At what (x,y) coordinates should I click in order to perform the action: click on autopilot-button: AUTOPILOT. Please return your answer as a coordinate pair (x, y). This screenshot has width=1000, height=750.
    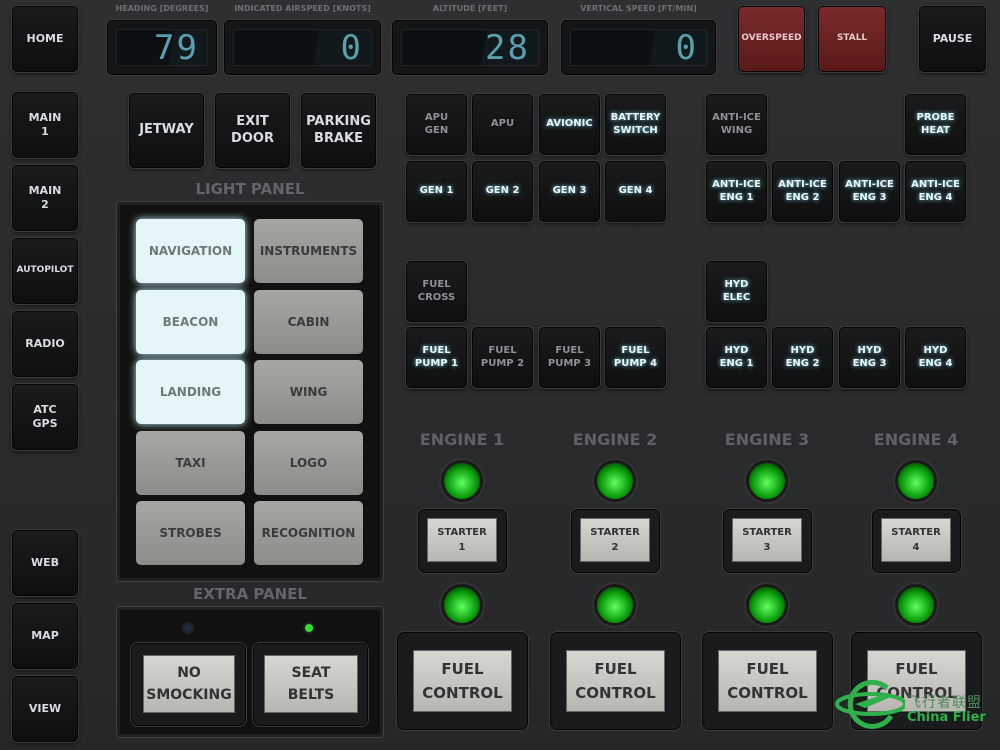
    Looking at the image, I should click on (45, 271).